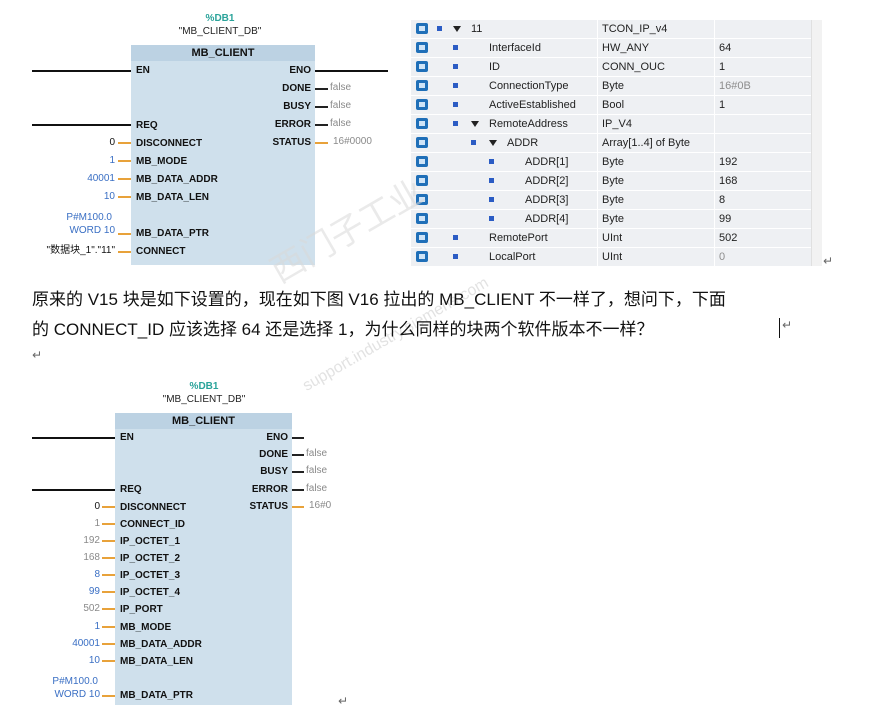  I want to click on row-value: 192, so click(728, 162).